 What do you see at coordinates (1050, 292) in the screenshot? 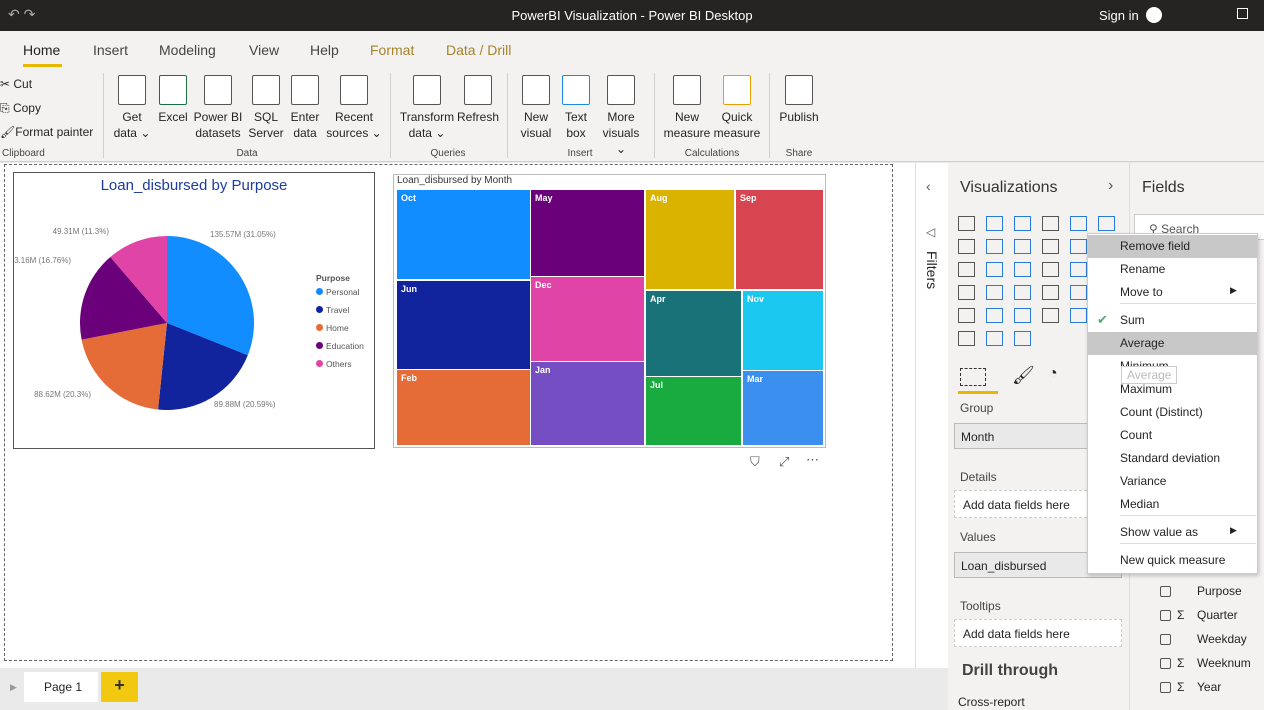
I see `card-icon` at bounding box center [1050, 292].